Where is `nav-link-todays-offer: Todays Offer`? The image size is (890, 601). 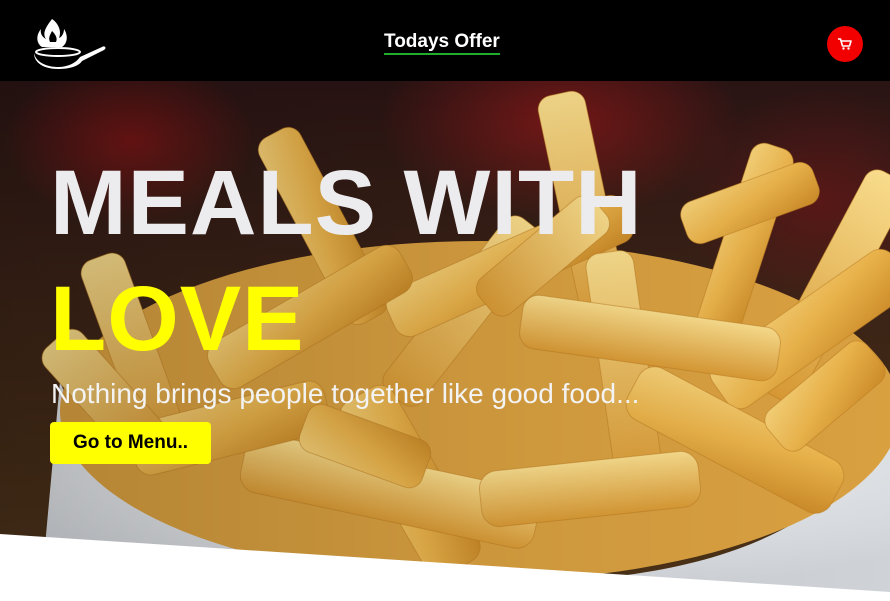
nav-link-todays-offer: Todays Offer is located at coordinates (442, 43).